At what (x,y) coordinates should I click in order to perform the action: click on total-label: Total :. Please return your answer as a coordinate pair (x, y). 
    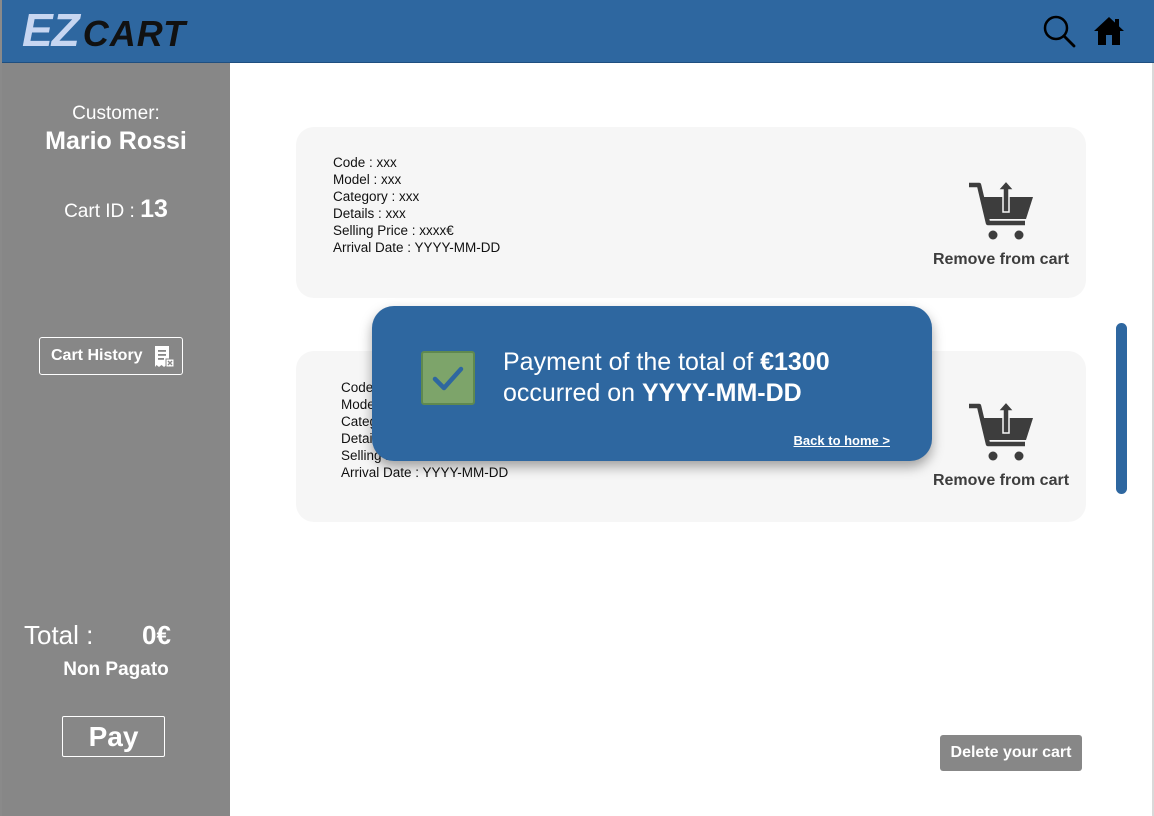
    Looking at the image, I should click on (59, 635).